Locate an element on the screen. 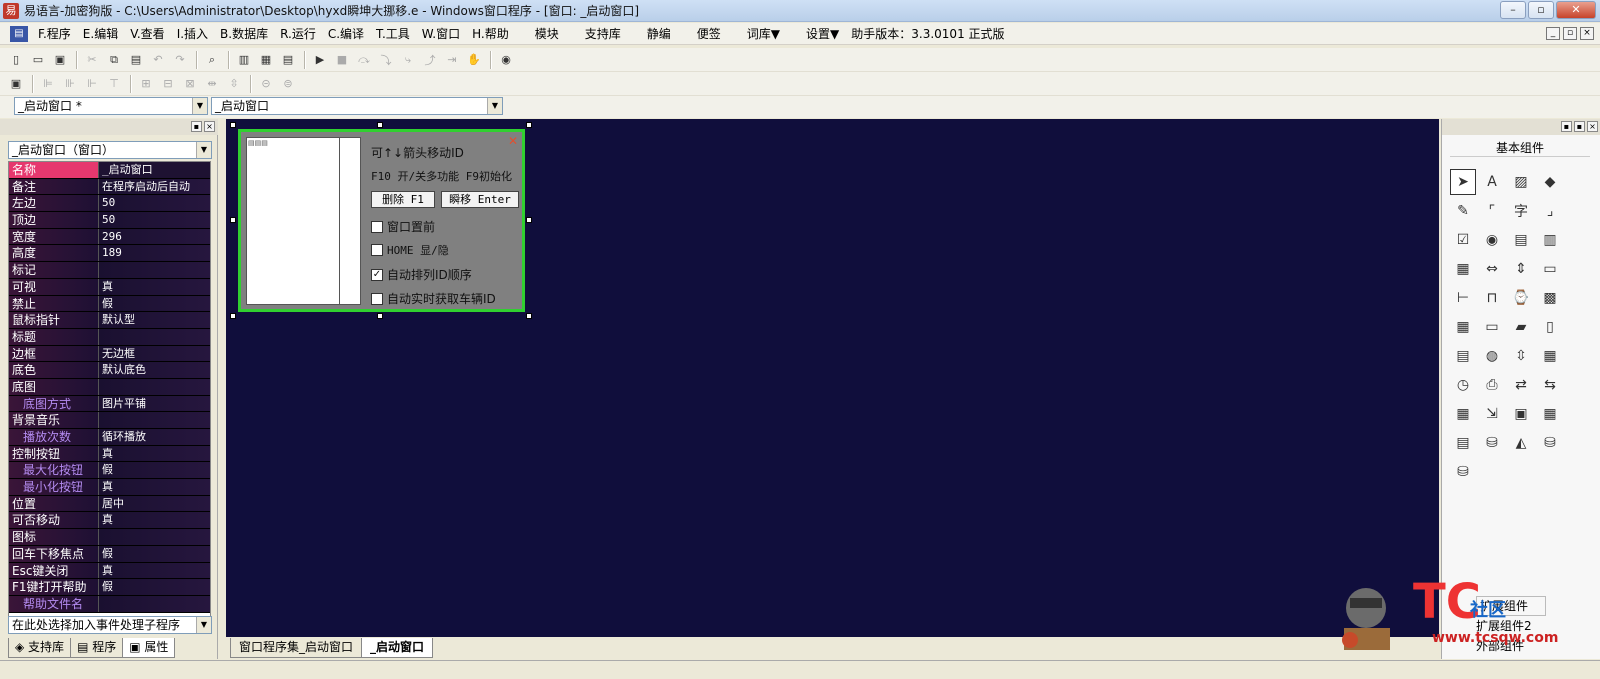 Image resolution: width=1600 pixels, height=679 pixels. property-value: 在程序启动后自动 is located at coordinates (154, 186).